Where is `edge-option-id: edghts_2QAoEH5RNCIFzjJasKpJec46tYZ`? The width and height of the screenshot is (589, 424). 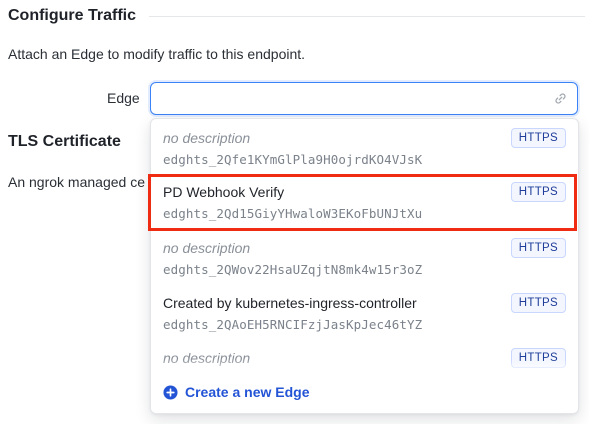 edge-option-id: edghts_2QAoEH5RNCIFzjJasKpJec46tYZ is located at coordinates (293, 324).